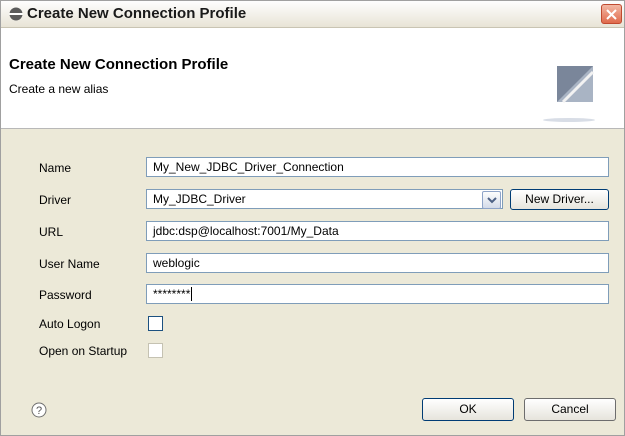  I want to click on url-label: URL, so click(51, 232).